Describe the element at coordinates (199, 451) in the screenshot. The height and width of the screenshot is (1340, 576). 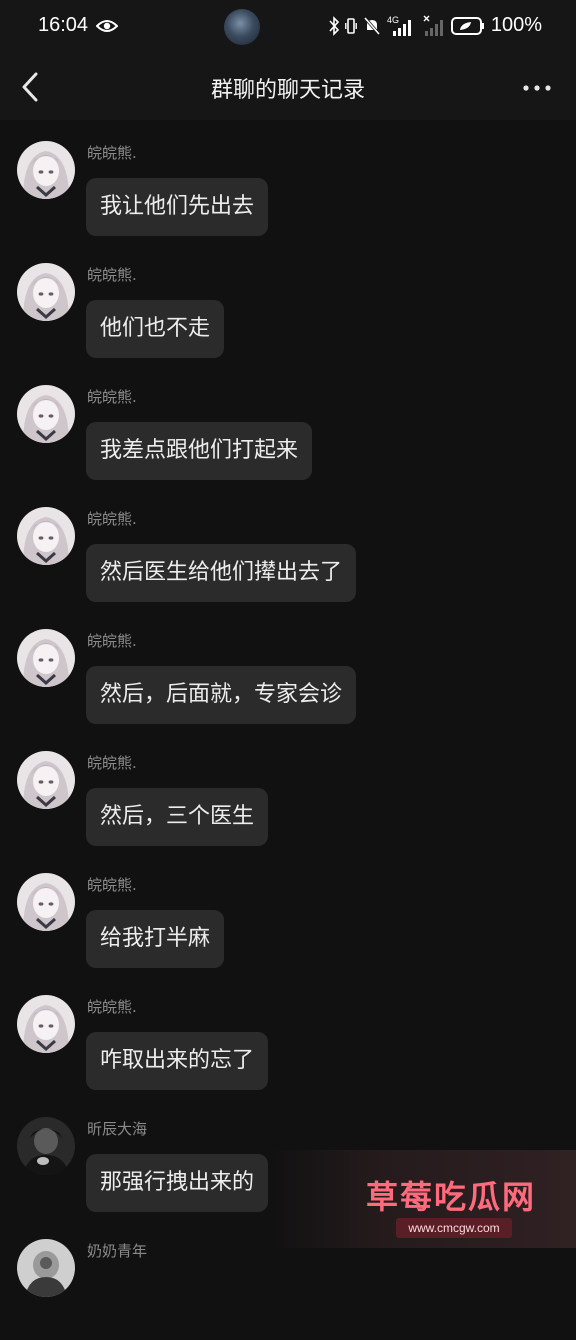
I see `message-bubble: 我差点跟他们打起来` at that location.